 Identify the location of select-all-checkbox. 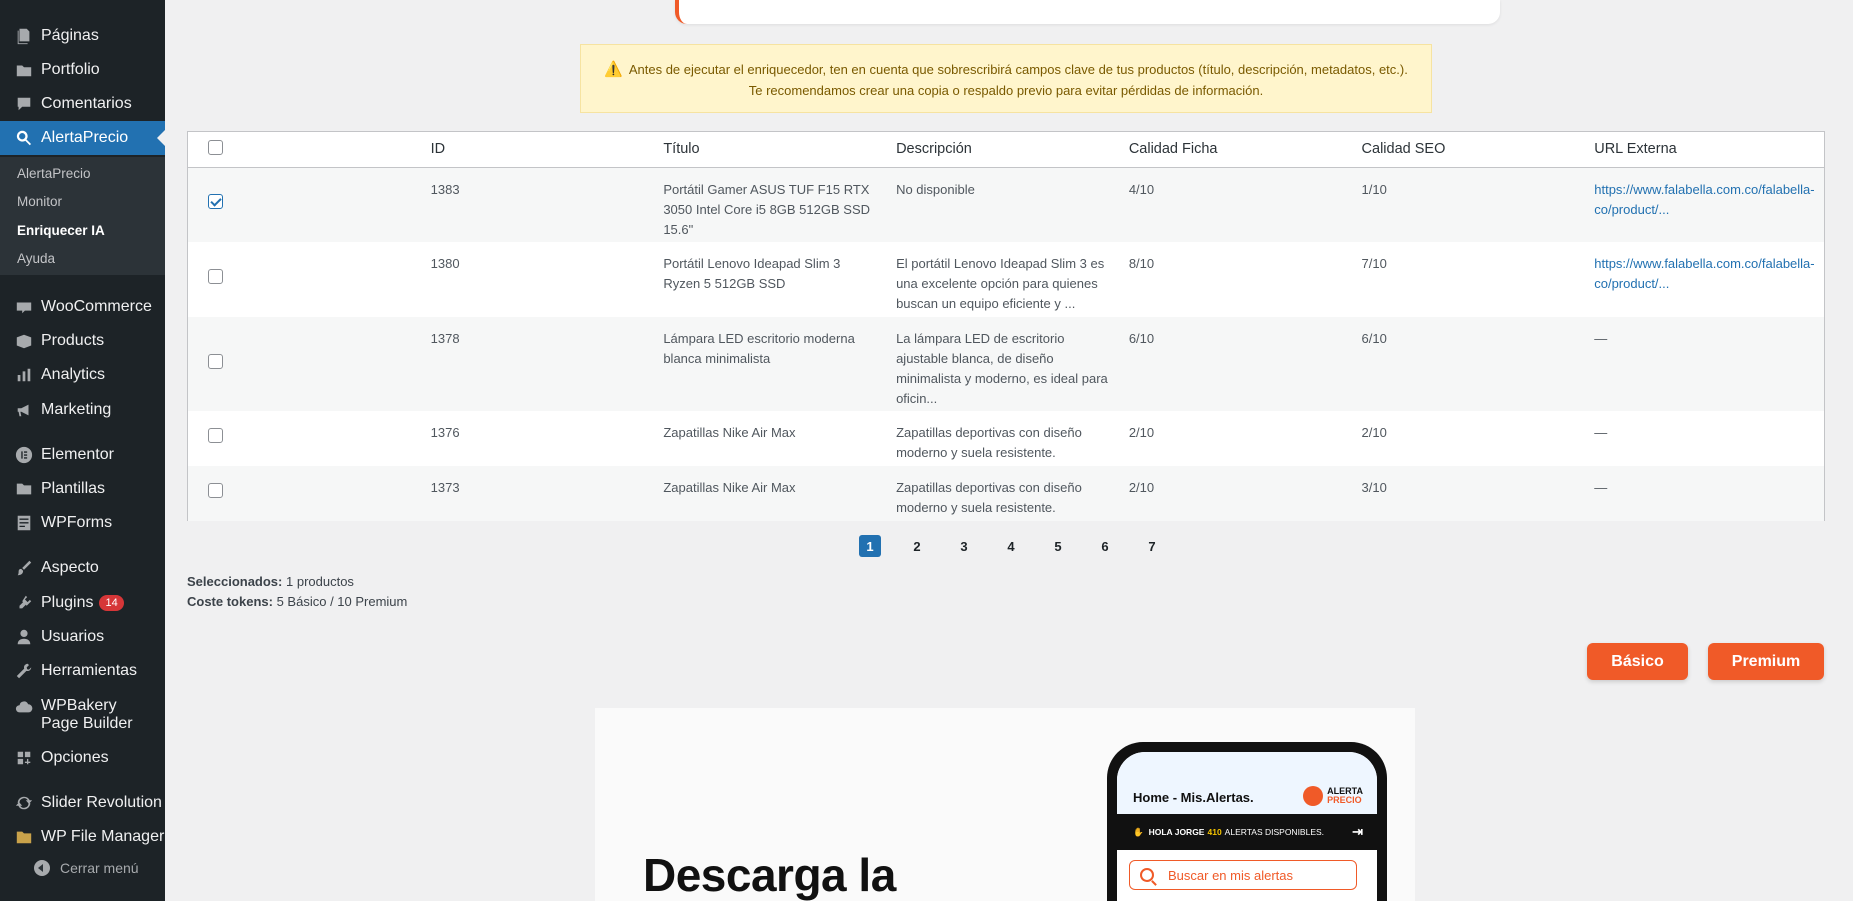
(215, 147).